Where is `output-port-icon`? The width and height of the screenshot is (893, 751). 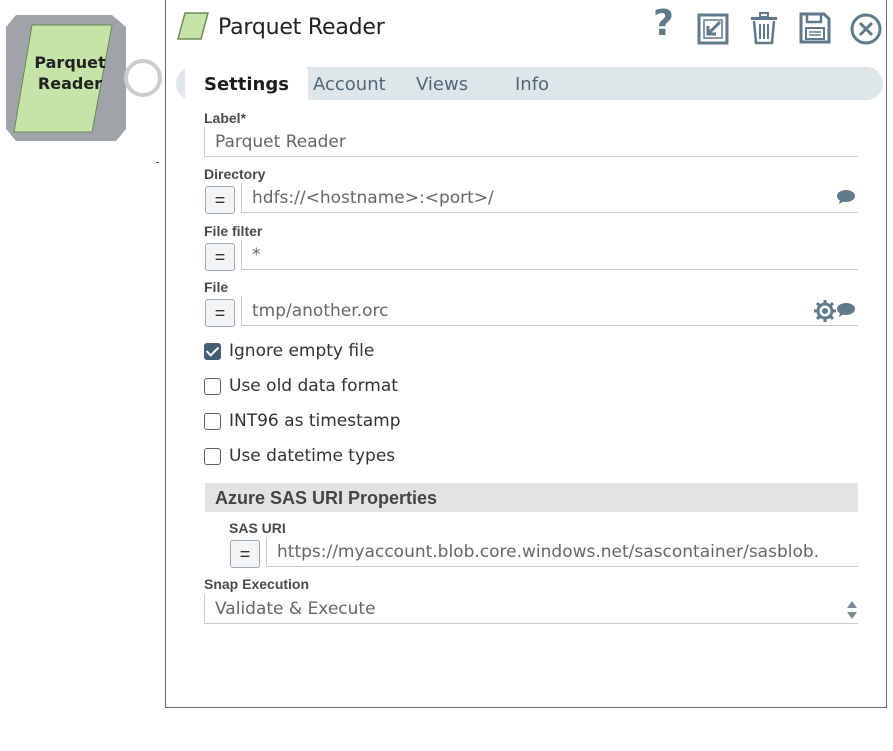 output-port-icon is located at coordinates (143, 78).